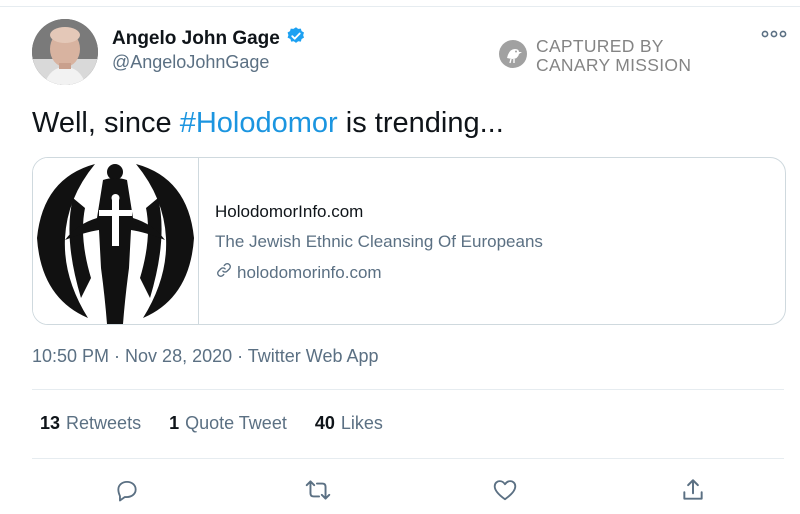 The image size is (800, 514). I want to click on share-icon, so click(693, 490).